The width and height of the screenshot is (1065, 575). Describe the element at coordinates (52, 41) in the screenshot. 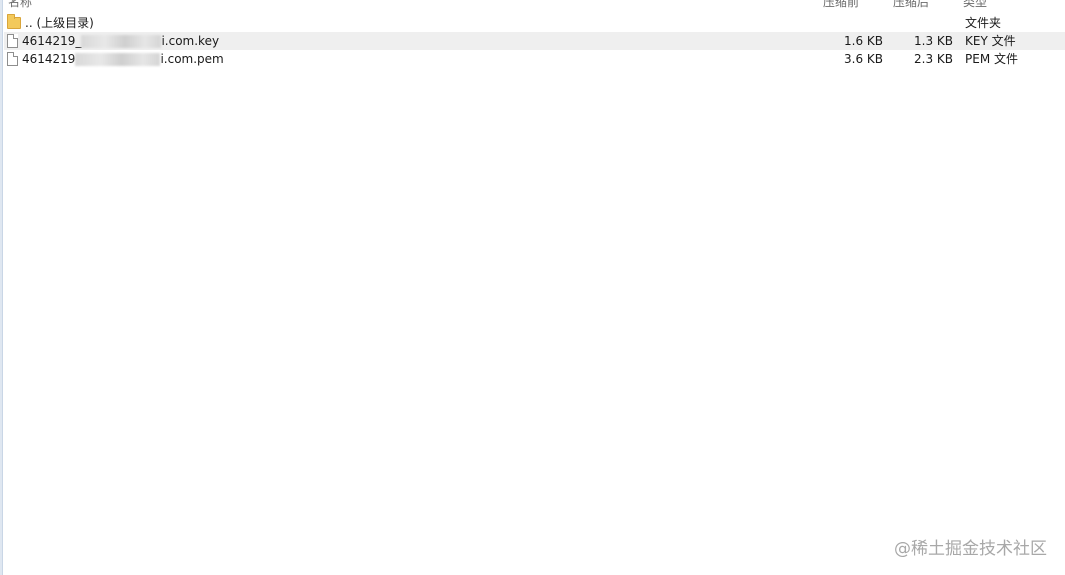

I see `row-name-prefix: 4614219_` at that location.